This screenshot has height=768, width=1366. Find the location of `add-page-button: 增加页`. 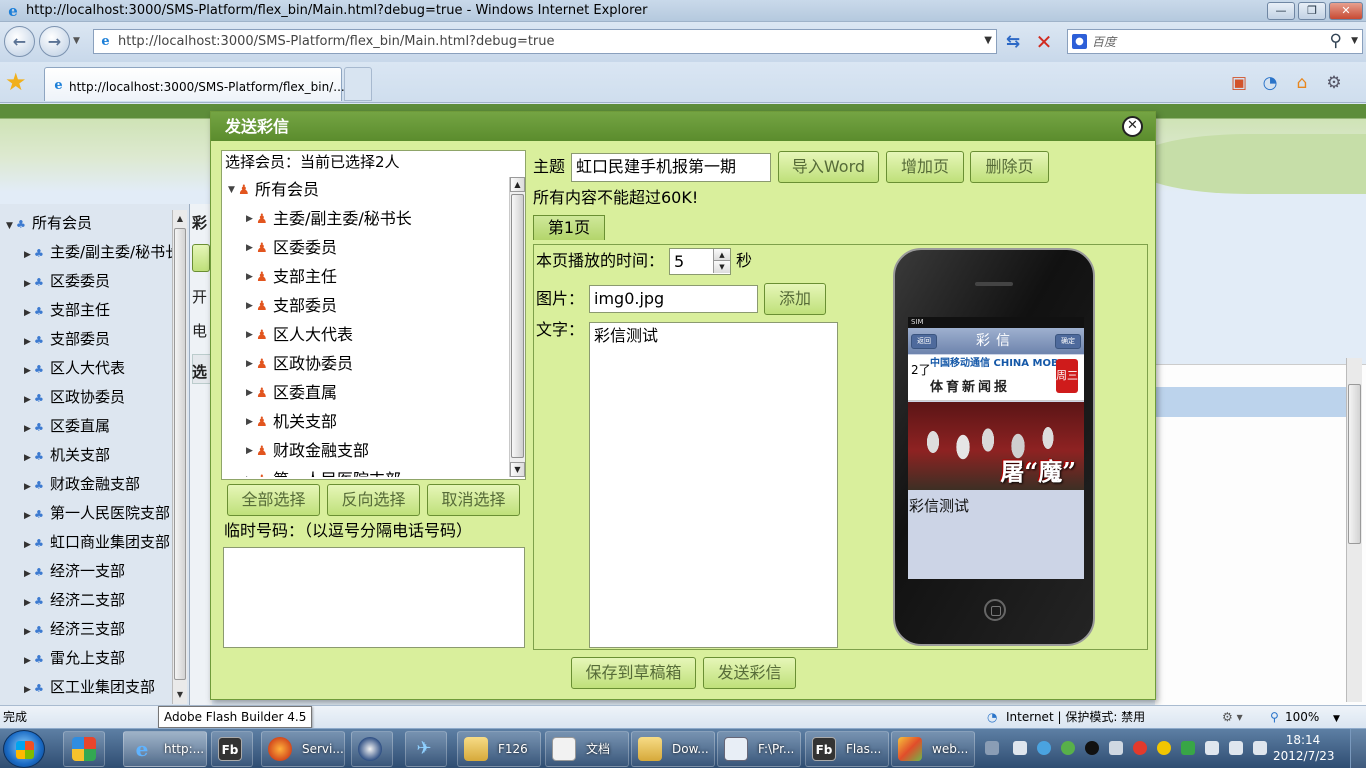

add-page-button: 增加页 is located at coordinates (925, 167).